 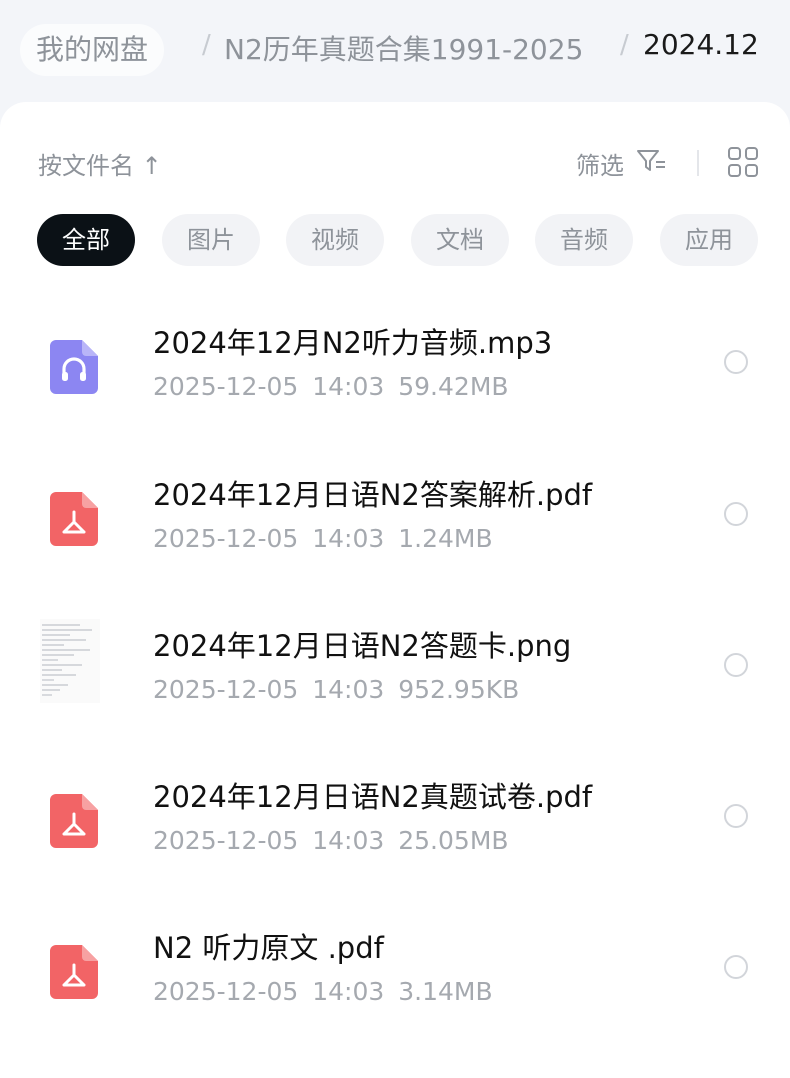 I want to click on chip-all: 全部, so click(x=86, y=240).